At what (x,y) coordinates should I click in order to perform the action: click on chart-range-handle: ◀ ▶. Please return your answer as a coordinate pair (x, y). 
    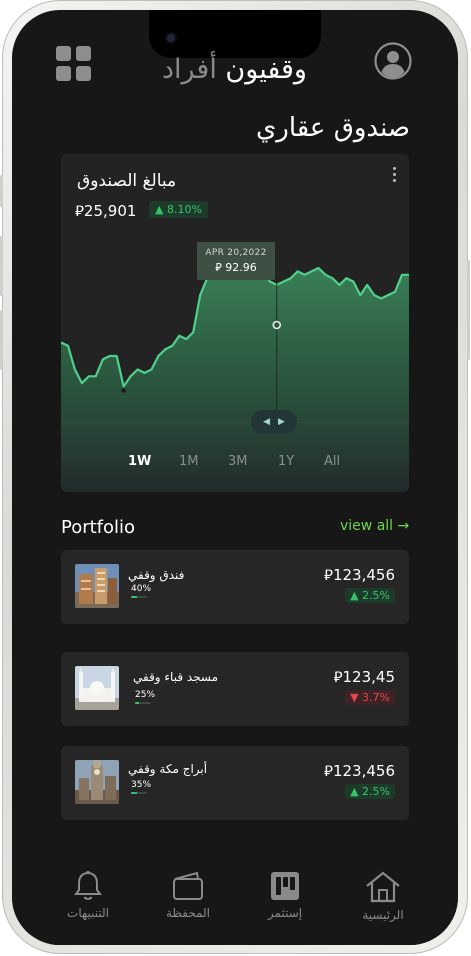
    Looking at the image, I should click on (274, 422).